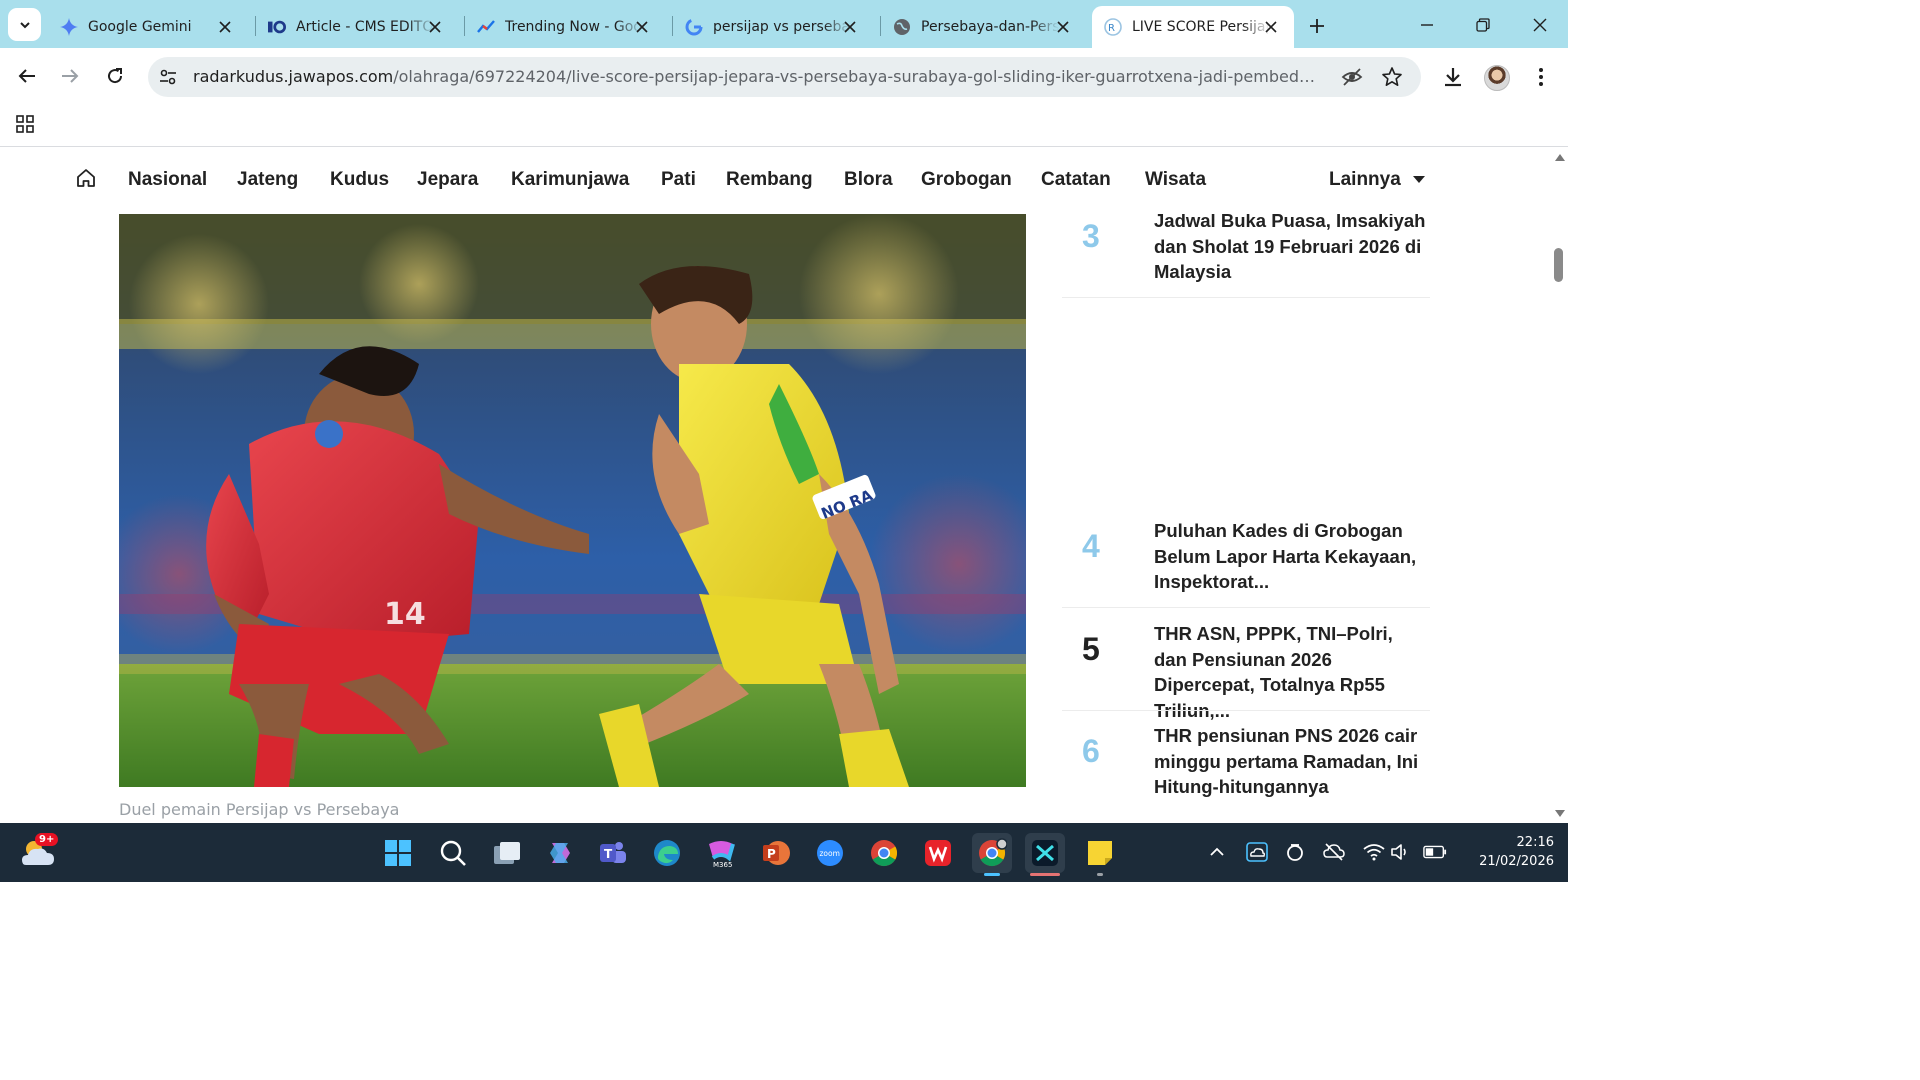 The width and height of the screenshot is (1920, 1080). Describe the element at coordinates (776, 853) in the screenshot. I see `taskbar-powerpoint: P` at that location.